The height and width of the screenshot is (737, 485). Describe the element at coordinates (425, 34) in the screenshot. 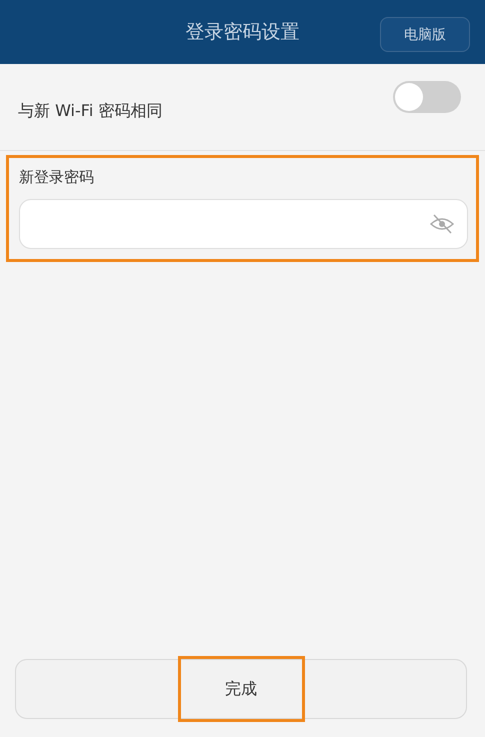

I see `desktop-version-button: 电脑版` at that location.